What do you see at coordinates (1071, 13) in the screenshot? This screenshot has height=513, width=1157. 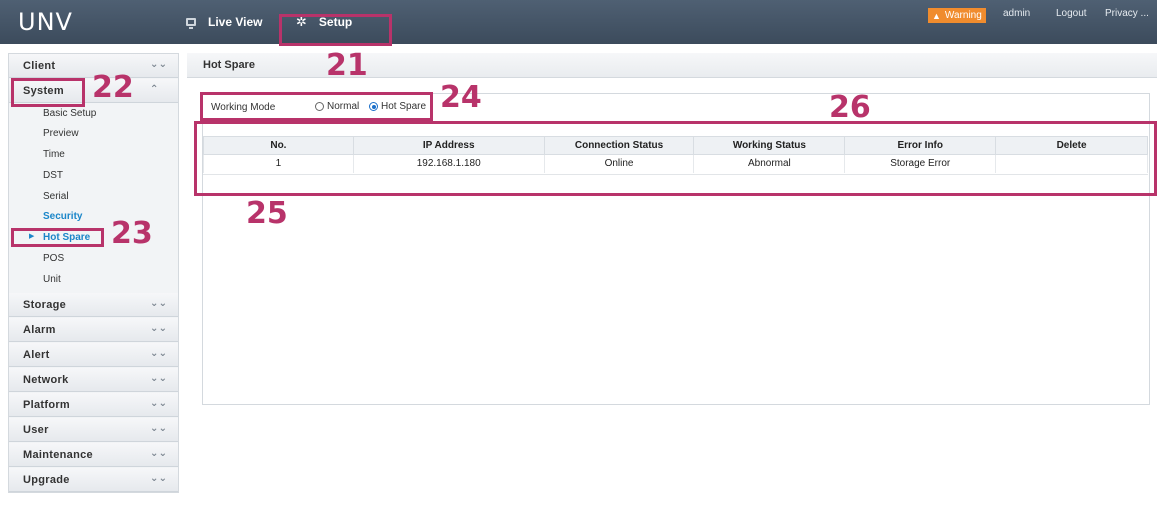 I see `logout-link: Logout` at bounding box center [1071, 13].